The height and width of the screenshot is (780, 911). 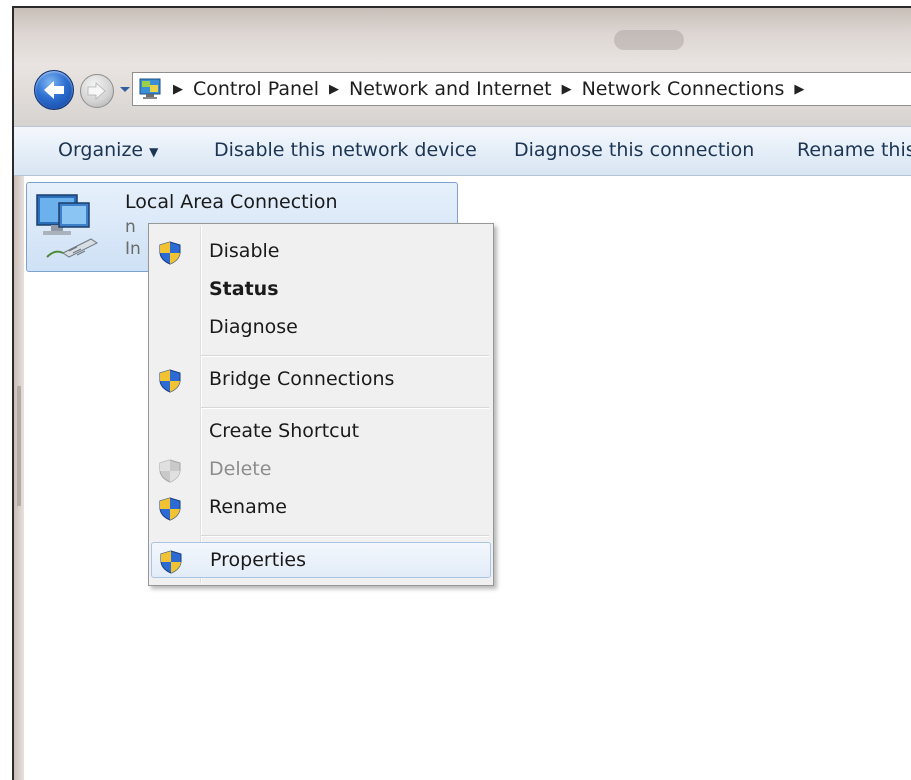 What do you see at coordinates (321, 560) in the screenshot?
I see `menu-item-properties: Properties` at bounding box center [321, 560].